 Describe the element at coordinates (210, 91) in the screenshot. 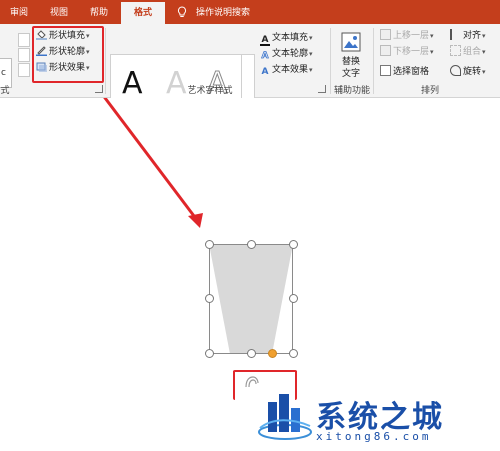

I see `wordart-styles-group-label: 艺术字样式` at that location.